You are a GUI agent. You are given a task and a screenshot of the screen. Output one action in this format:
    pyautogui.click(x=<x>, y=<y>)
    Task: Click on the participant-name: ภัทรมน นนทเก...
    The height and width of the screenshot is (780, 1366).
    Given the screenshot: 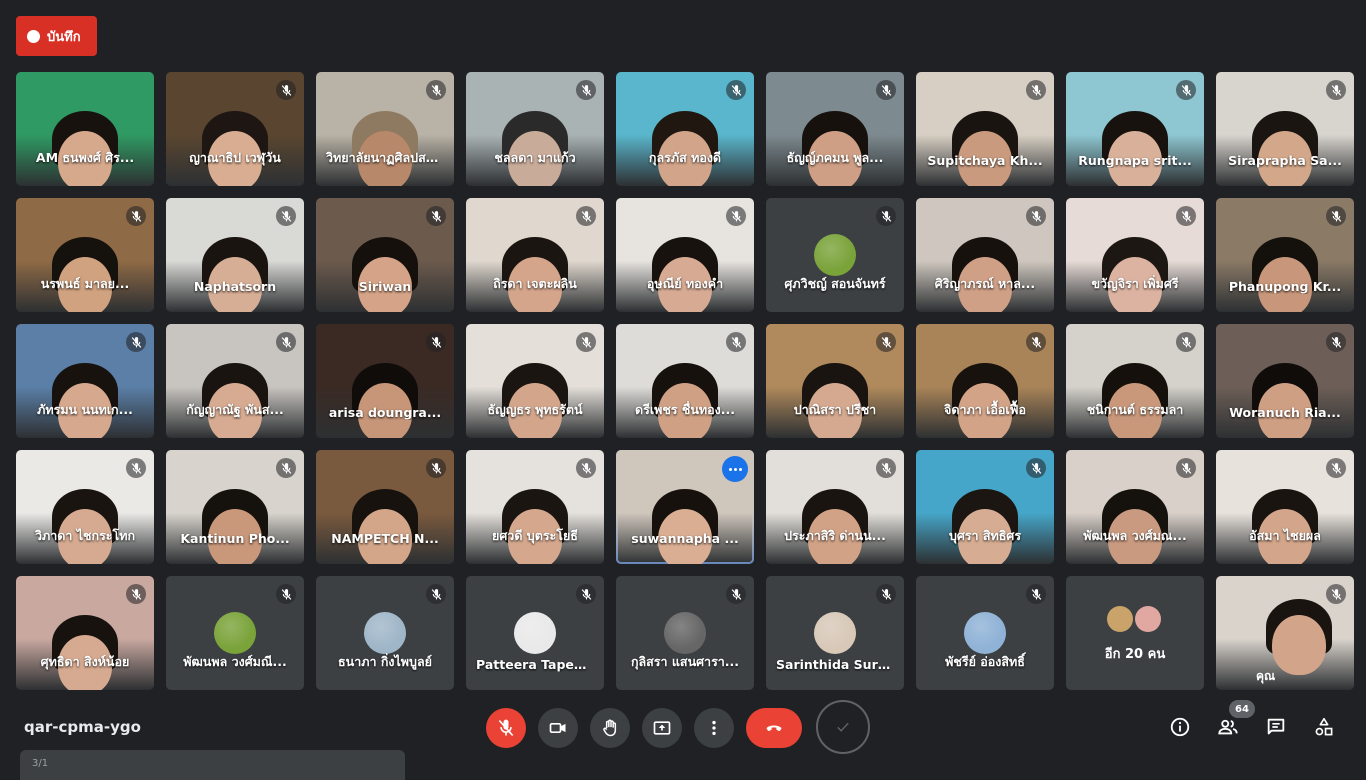 What is the action you would take?
    pyautogui.click(x=85, y=409)
    